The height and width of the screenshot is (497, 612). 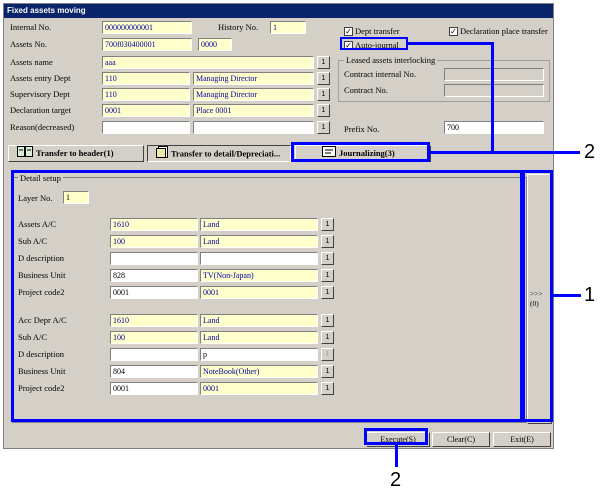 I want to click on supervisory-dept-label: Supervisory Dept, so click(x=40, y=94).